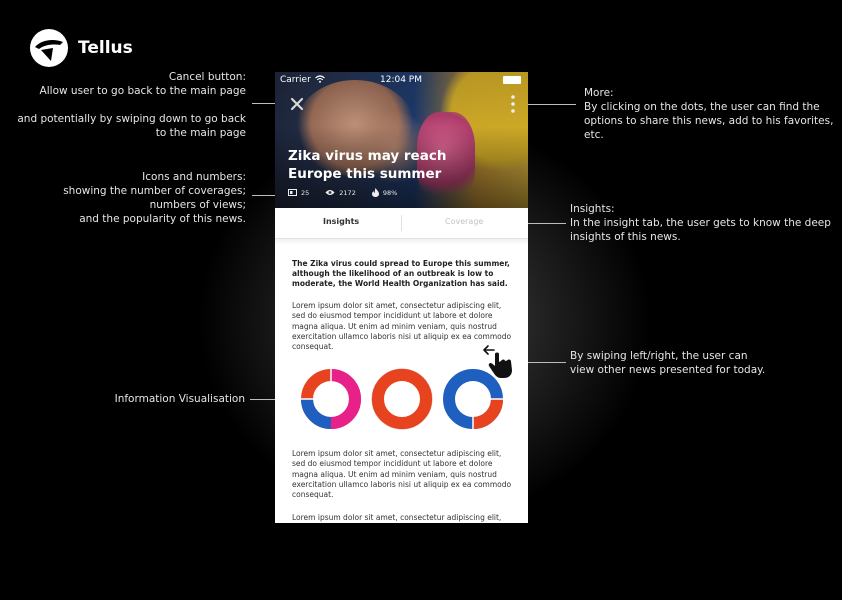 The width and height of the screenshot is (842, 600). What do you see at coordinates (625, 237) in the screenshot?
I see `annotation-insights-line2: insights of this news.` at bounding box center [625, 237].